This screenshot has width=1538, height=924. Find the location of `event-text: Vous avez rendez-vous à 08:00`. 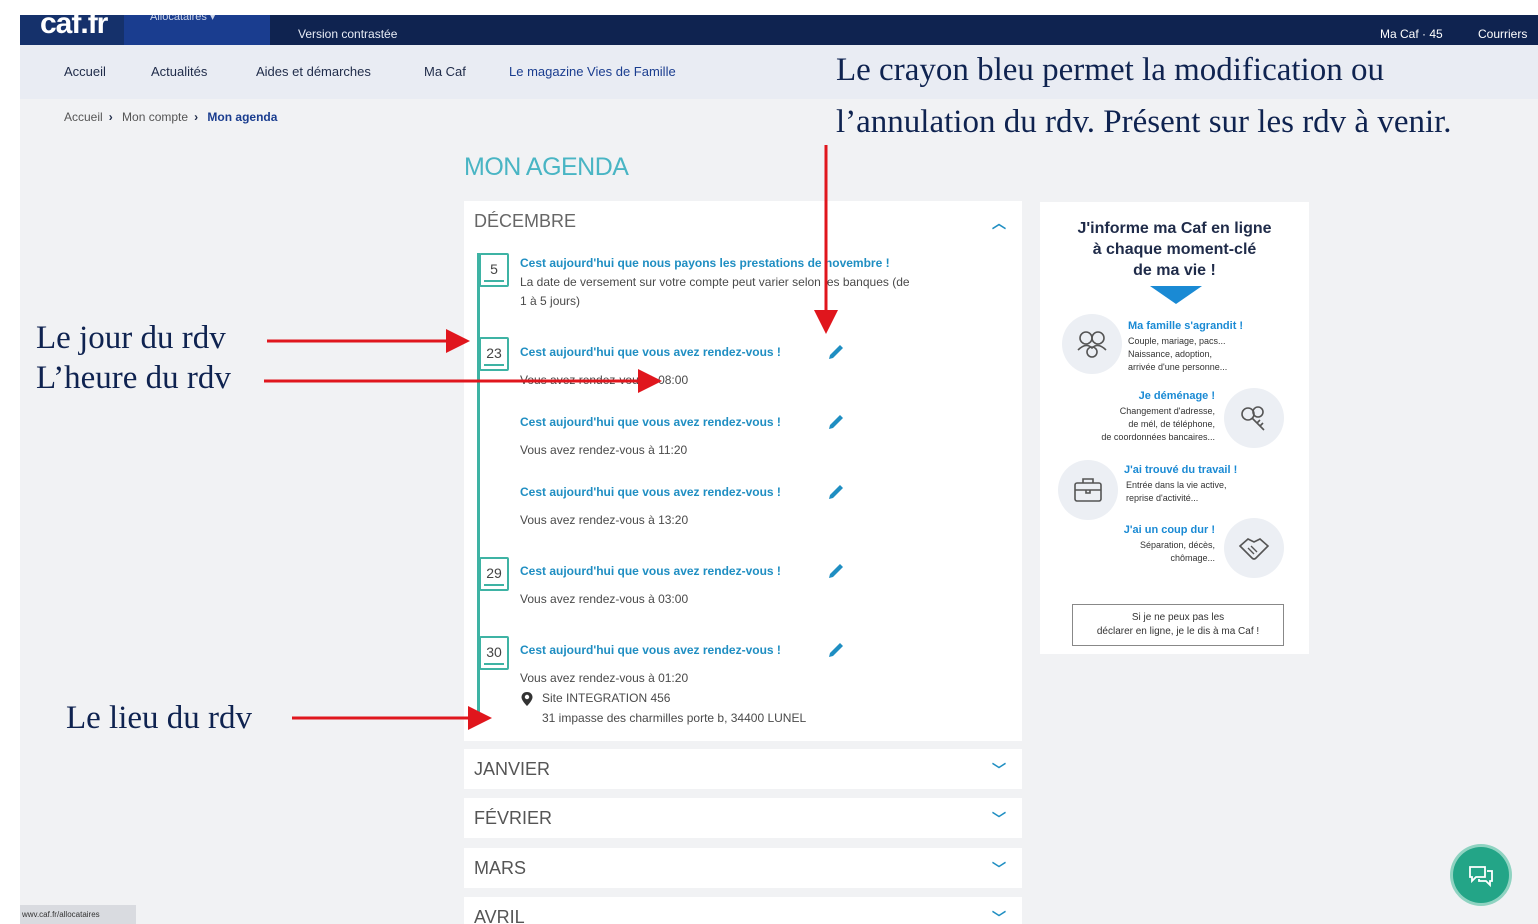

event-text: Vous avez rendez-vous à 08:00 is located at coordinates (604, 380).